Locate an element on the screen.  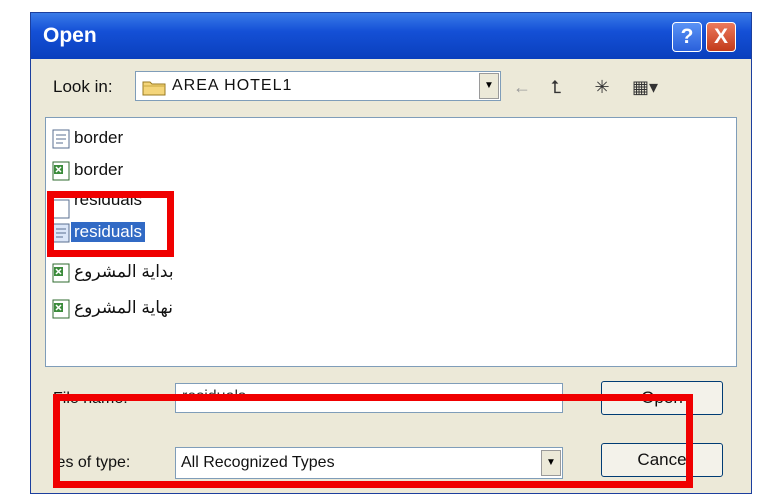
views-menu-button: ▦▾ is located at coordinates (645, 87).